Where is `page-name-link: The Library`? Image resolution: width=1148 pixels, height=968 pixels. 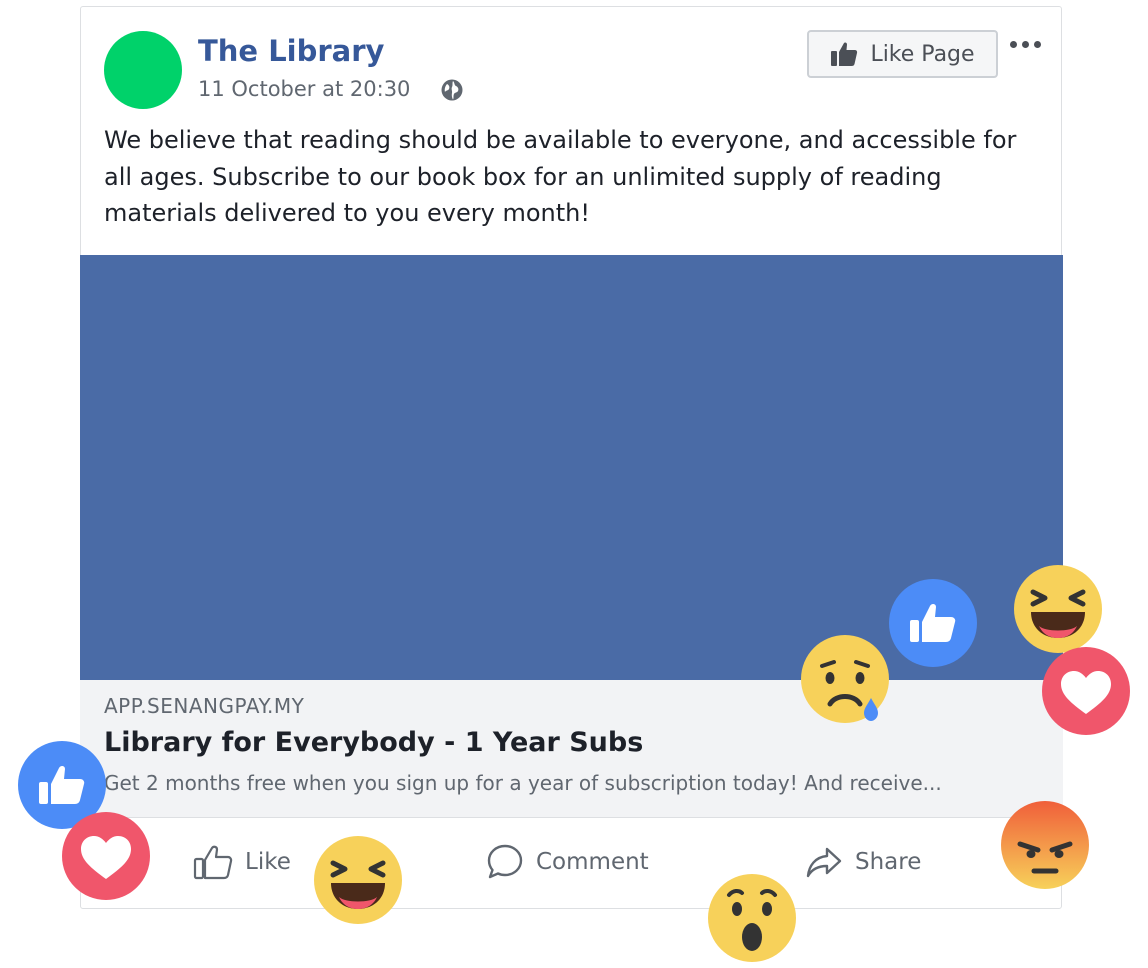
page-name-link: The Library is located at coordinates (291, 51).